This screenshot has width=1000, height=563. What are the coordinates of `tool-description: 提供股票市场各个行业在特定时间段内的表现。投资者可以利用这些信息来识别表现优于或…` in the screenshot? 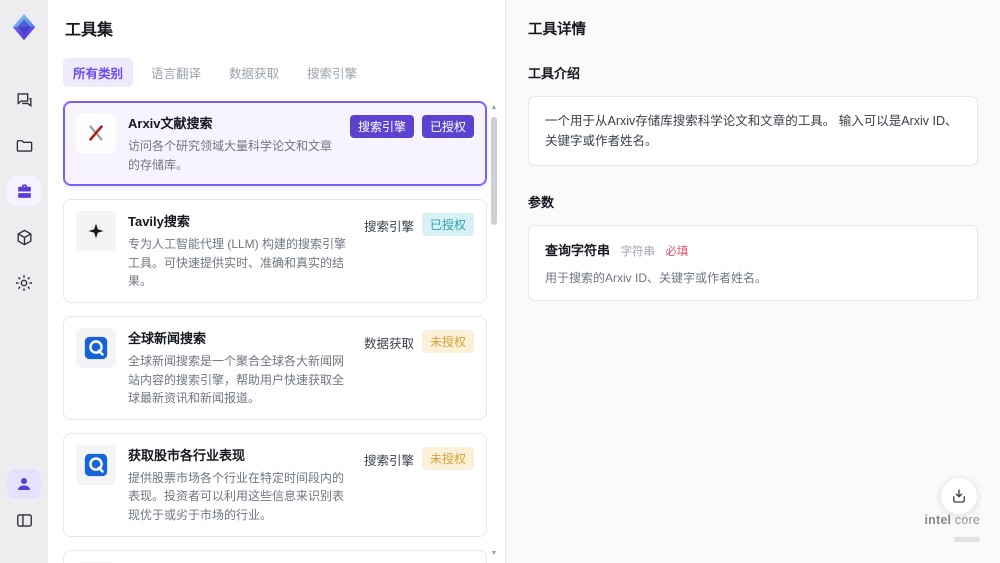 It's located at (236, 496).